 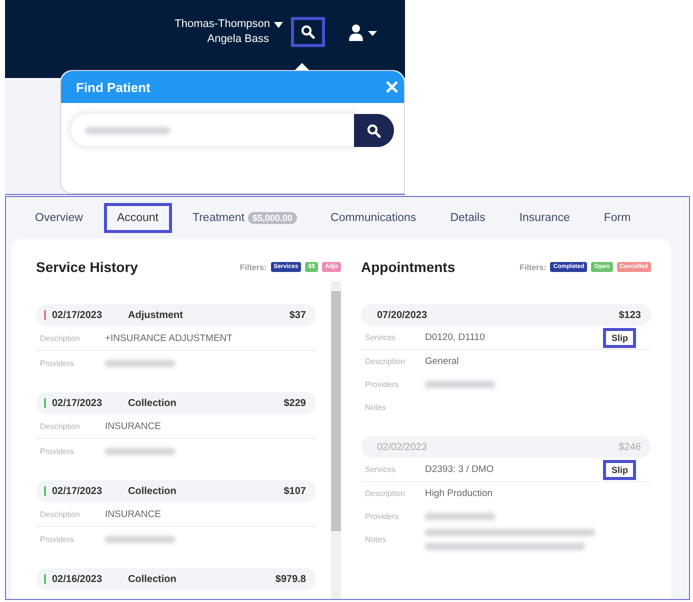 I want to click on tab: Account, so click(x=138, y=218).